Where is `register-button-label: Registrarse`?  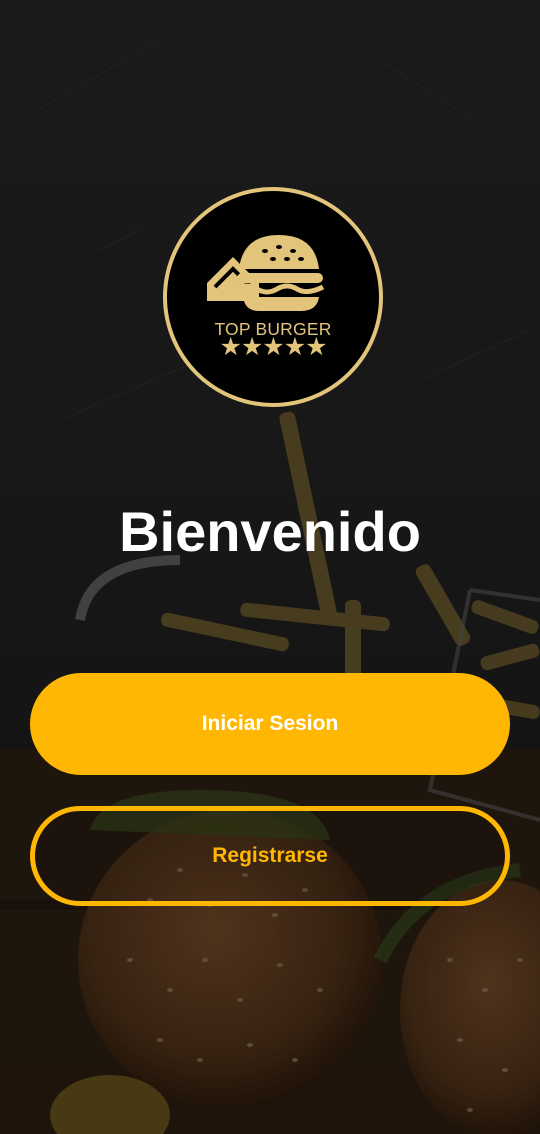
register-button-label: Registrarse is located at coordinates (270, 855).